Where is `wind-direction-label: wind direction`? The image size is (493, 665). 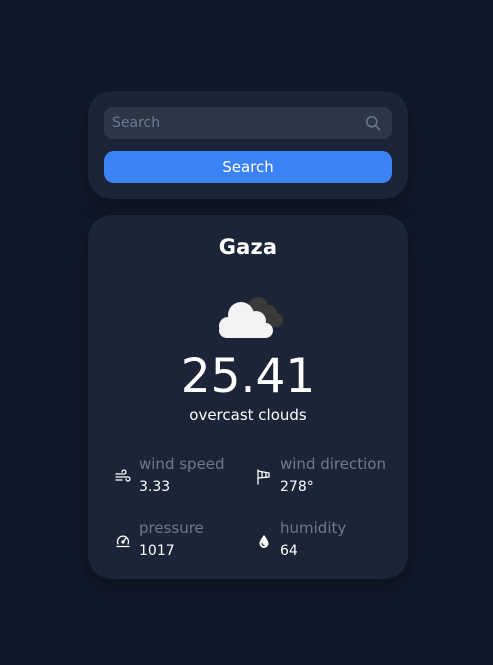 wind-direction-label: wind direction is located at coordinates (333, 464).